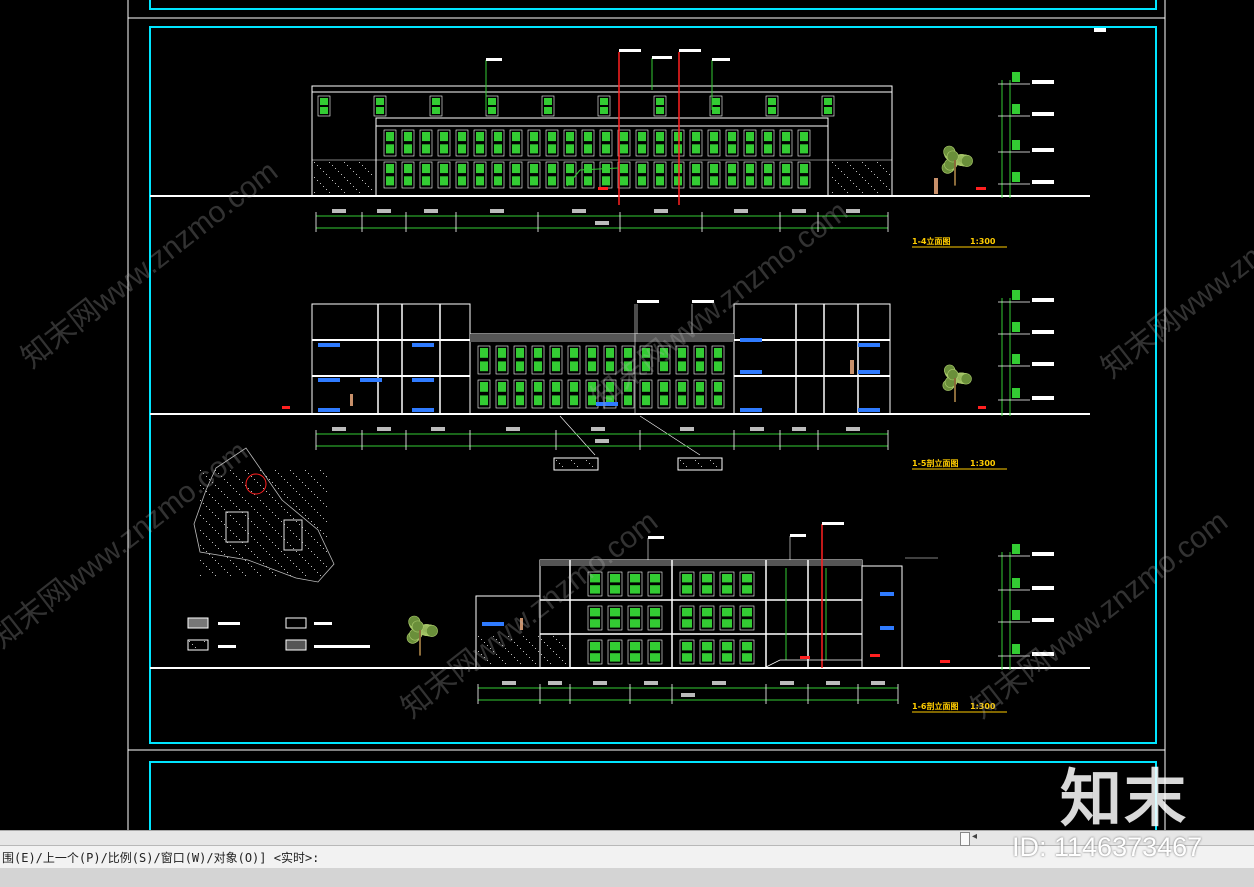 This screenshot has width=1254, height=887. What do you see at coordinates (935, 463) in the screenshot?
I see `view-title: 1-5剖立面图` at bounding box center [935, 463].